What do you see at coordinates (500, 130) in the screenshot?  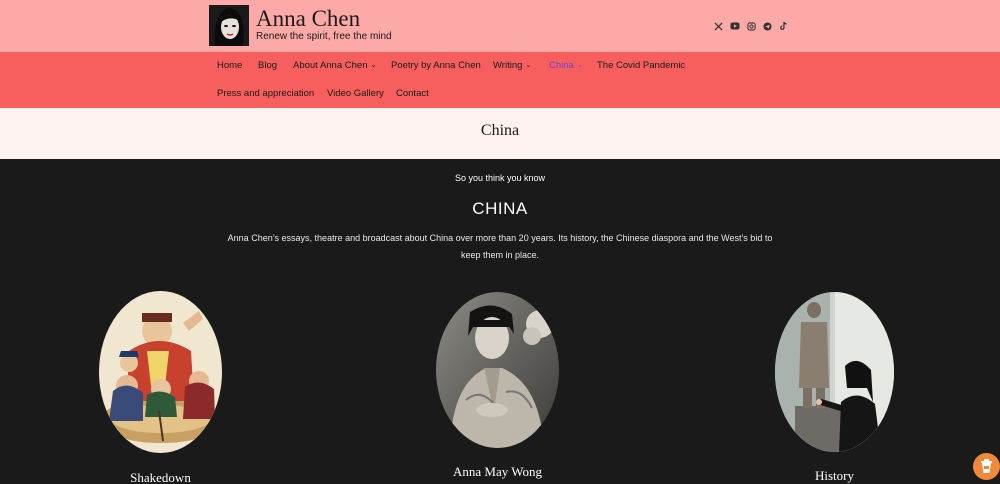 I see `page-title: China` at bounding box center [500, 130].